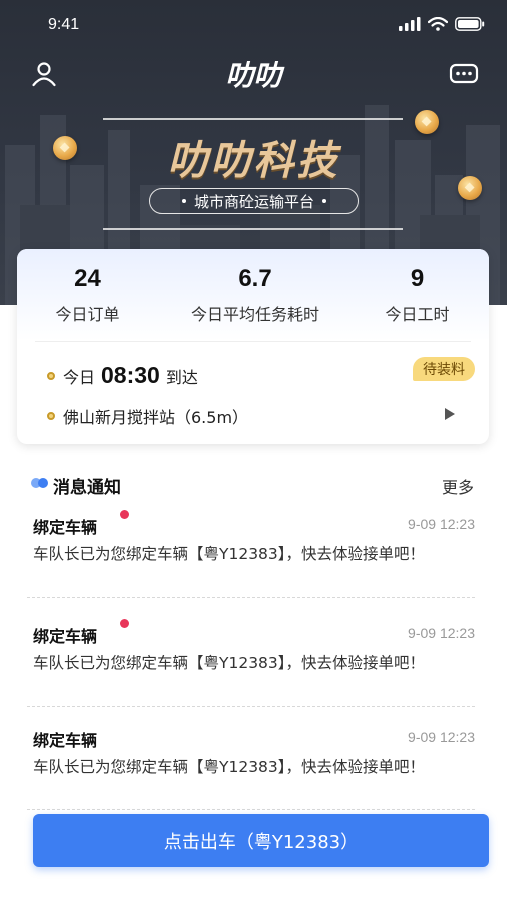 This screenshot has height=900, width=507. I want to click on arrival-row: 今日 08:30 到达, so click(122, 375).